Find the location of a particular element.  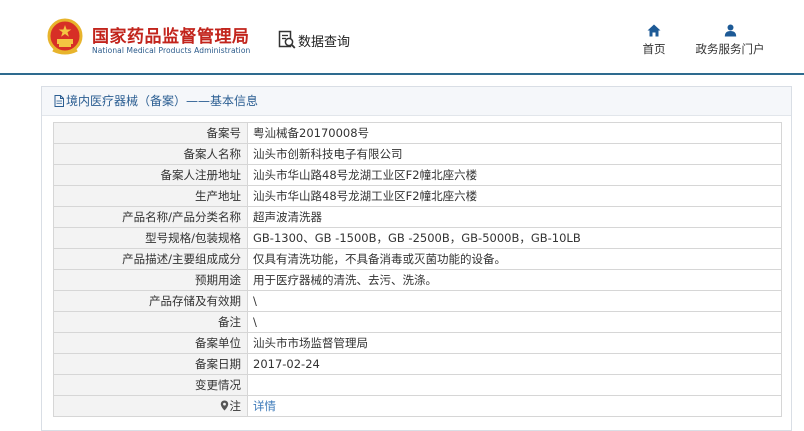

table-row: 预期用途 用于医疗器械的清洗、去污、洗涤。 is located at coordinates (417, 280).